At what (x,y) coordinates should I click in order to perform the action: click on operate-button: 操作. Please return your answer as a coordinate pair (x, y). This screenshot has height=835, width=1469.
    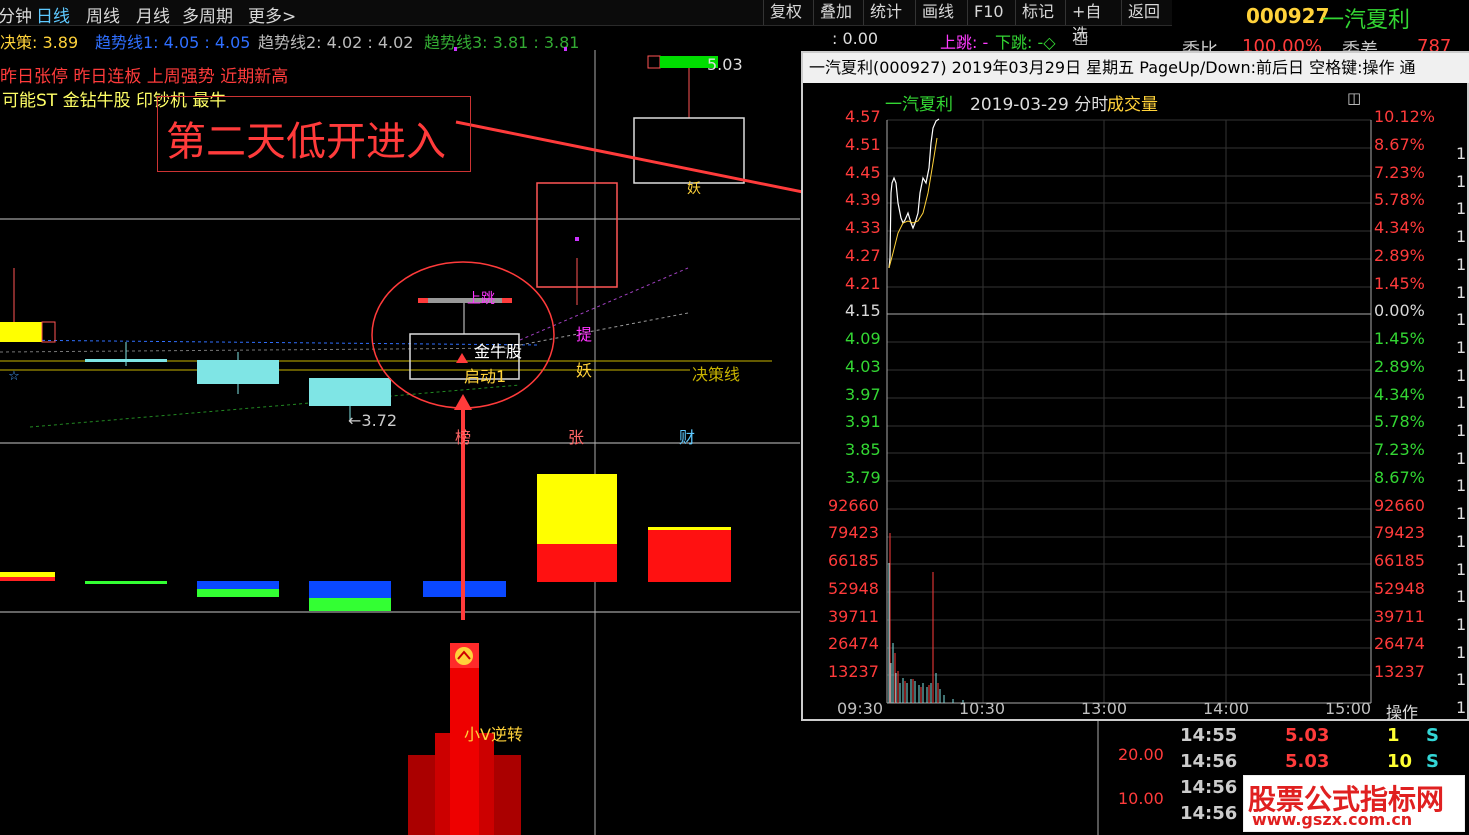
    Looking at the image, I should click on (1402, 711).